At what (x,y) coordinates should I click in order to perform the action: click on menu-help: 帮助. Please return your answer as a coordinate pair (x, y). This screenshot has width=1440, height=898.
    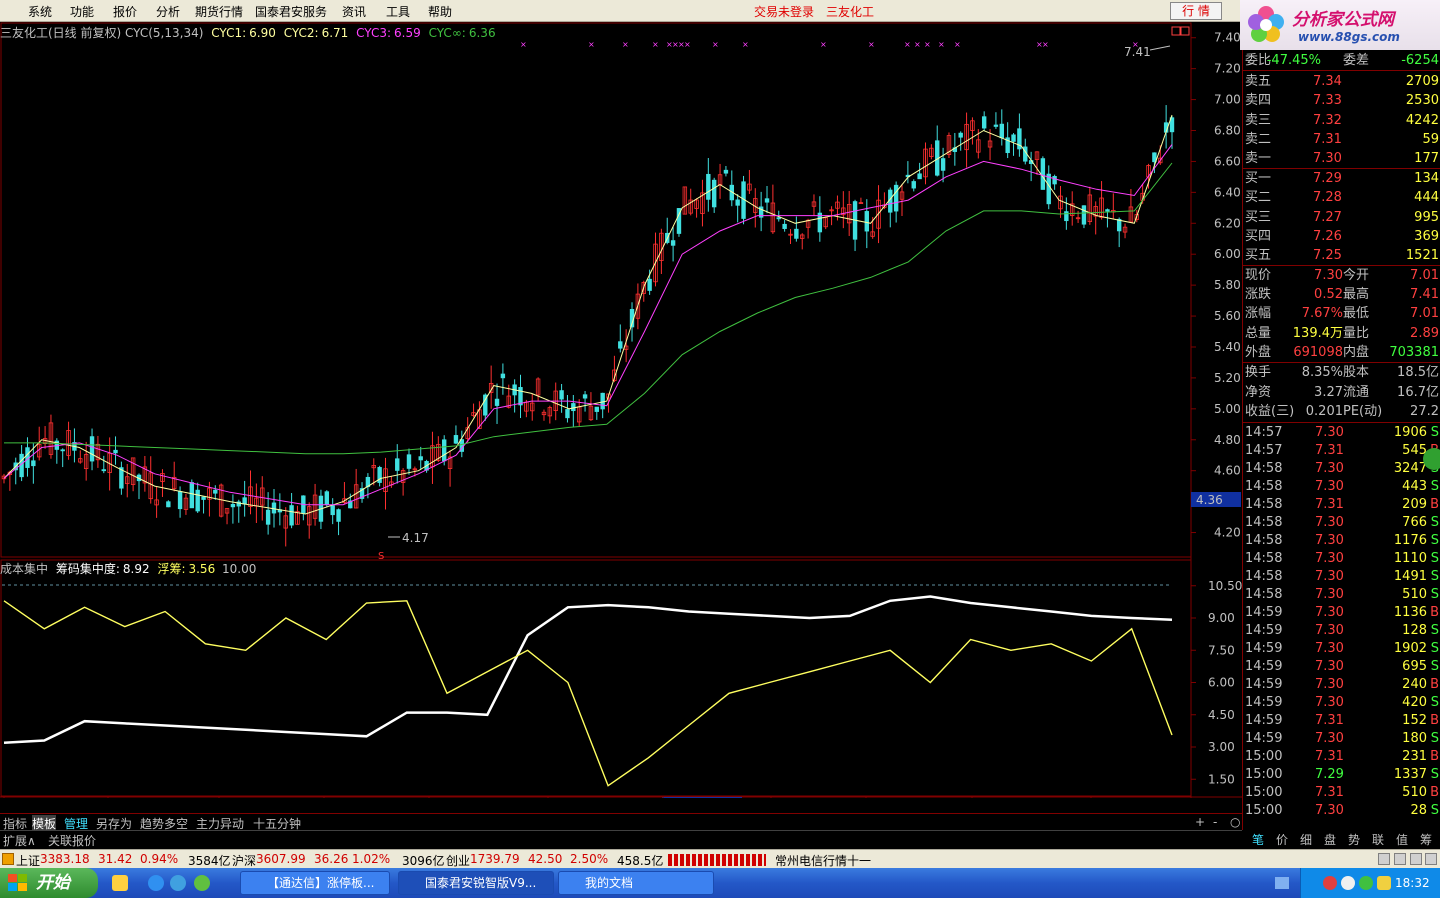
    Looking at the image, I should click on (440, 11).